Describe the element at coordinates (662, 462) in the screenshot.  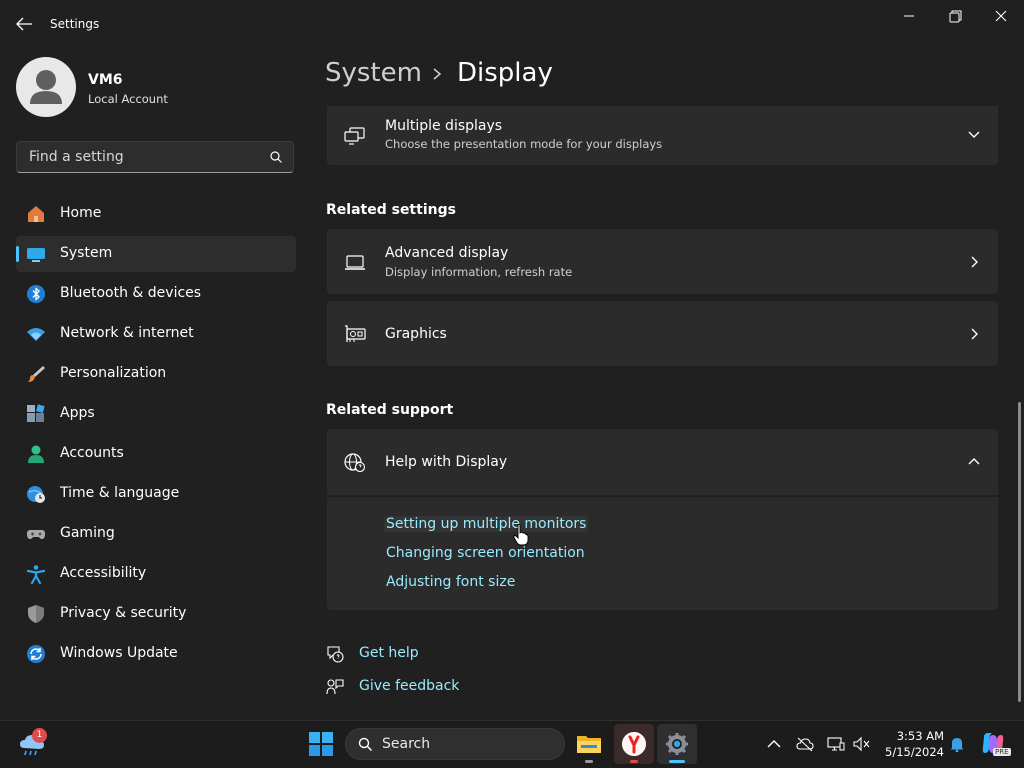
I see `help-with-display-header: Help with Display` at that location.